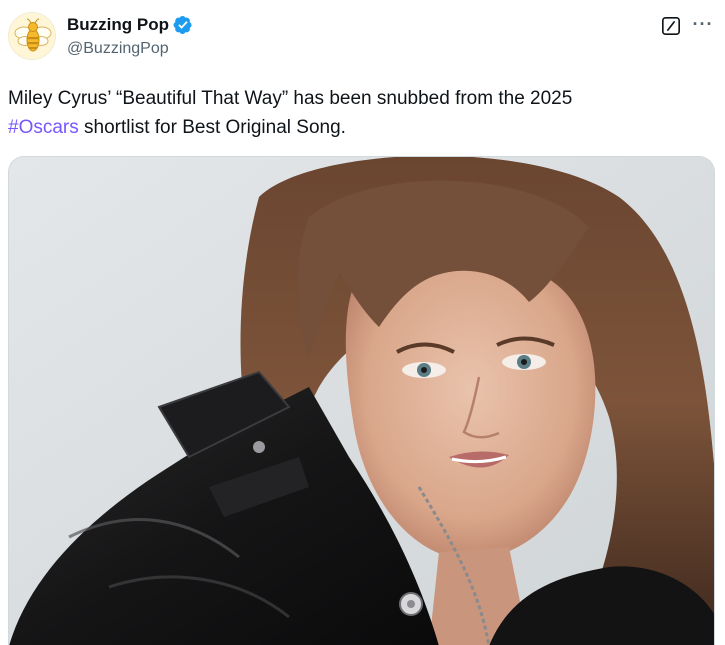 The image size is (725, 645). I want to click on display-name: Buzzing Pop, so click(118, 25).